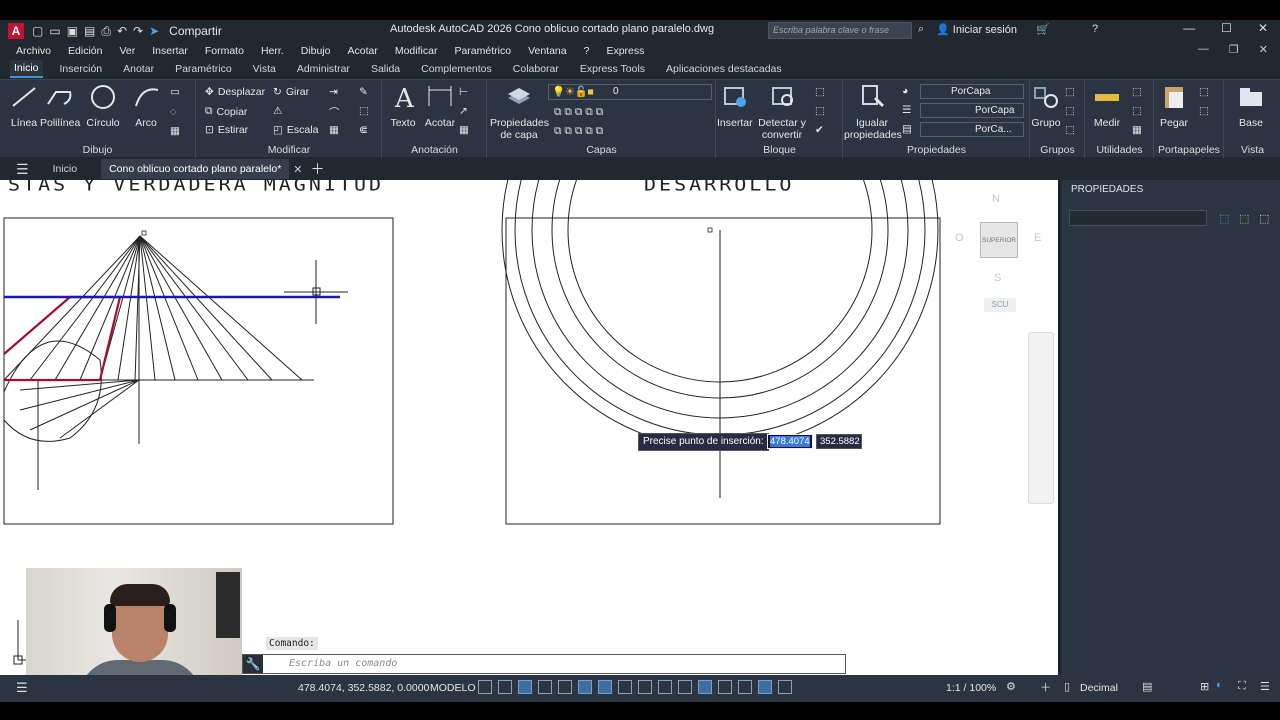  I want to click on share-icon: ➤, so click(154, 31).